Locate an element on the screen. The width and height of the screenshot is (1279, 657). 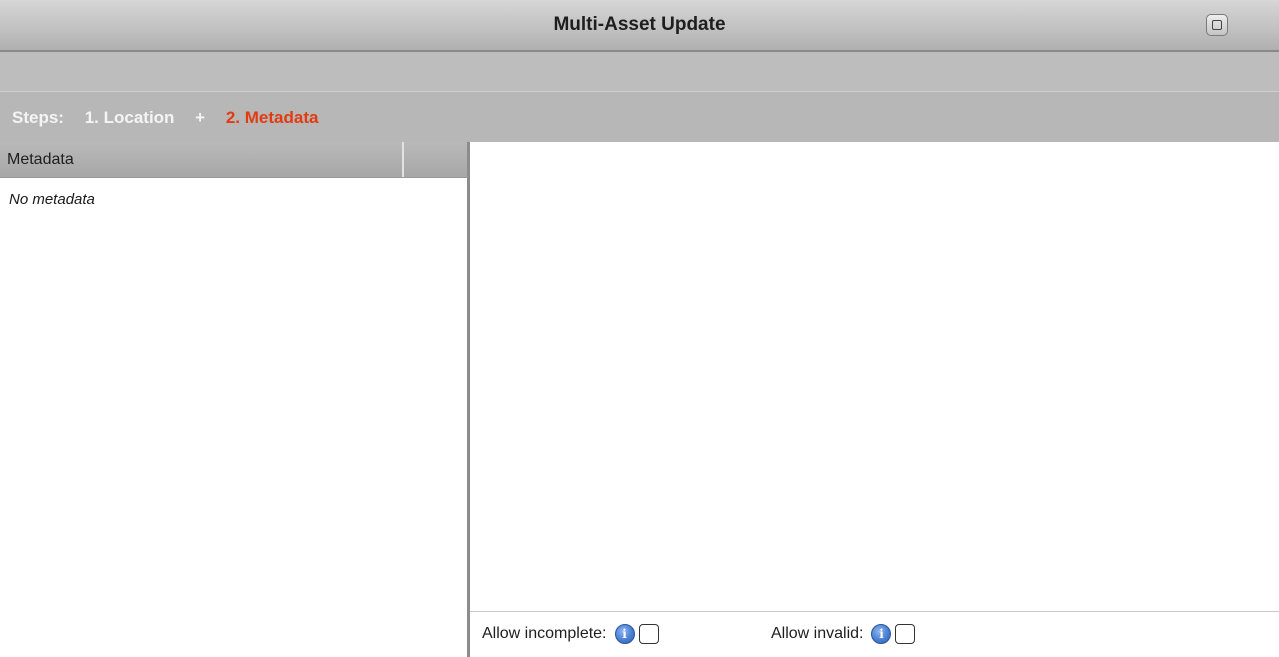
steps-label: Steps: is located at coordinates (38, 117).